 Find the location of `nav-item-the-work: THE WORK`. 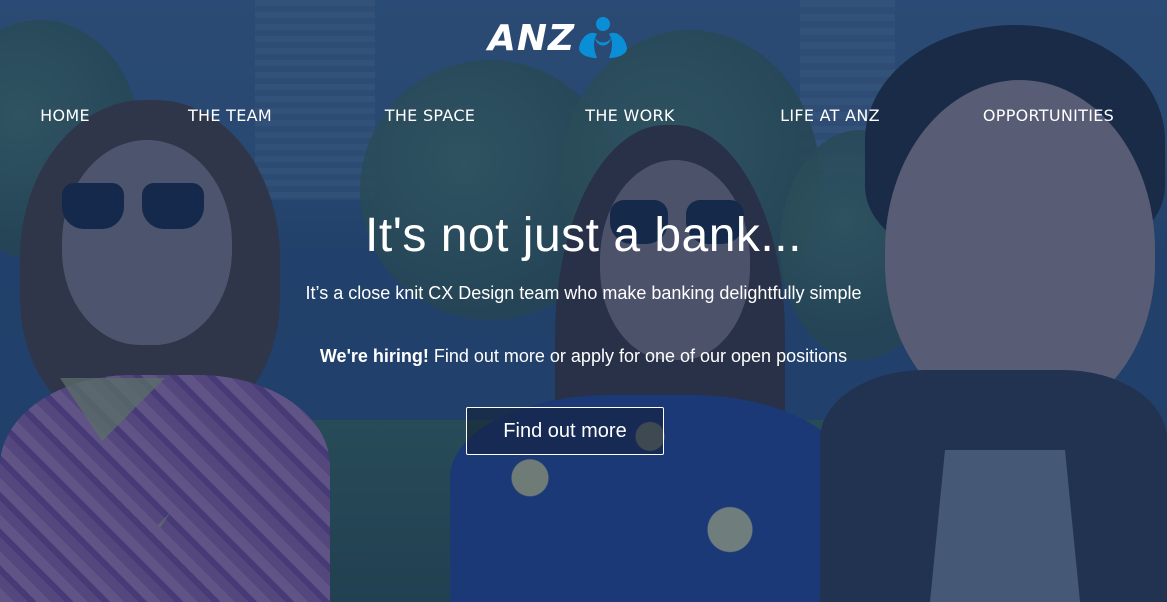

nav-item-the-work: THE WORK is located at coordinates (630, 115).